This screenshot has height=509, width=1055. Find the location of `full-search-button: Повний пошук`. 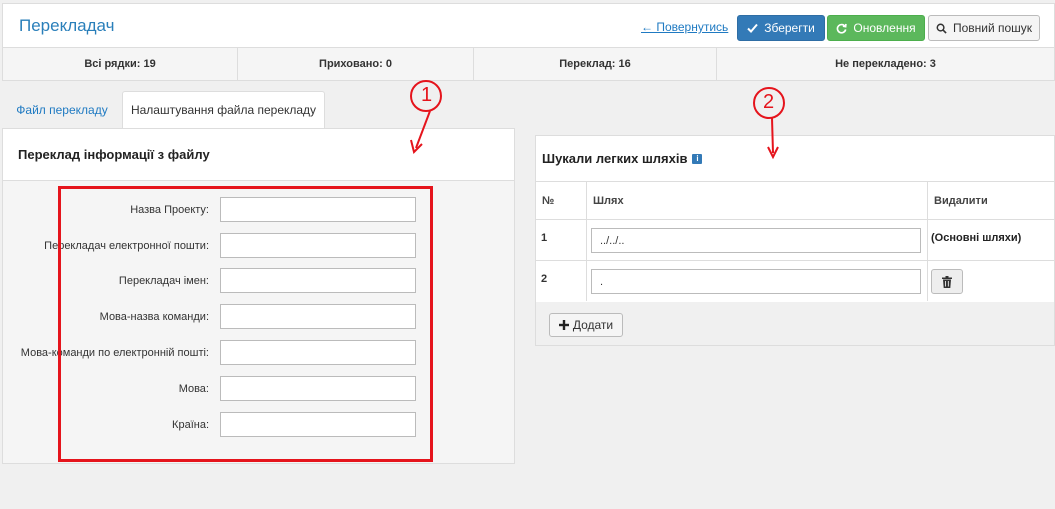

full-search-button: Повний пошук is located at coordinates (984, 28).